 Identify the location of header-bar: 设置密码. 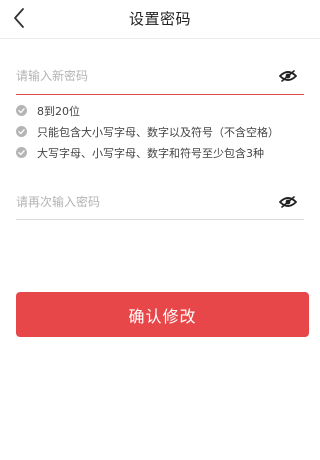
(160, 19).